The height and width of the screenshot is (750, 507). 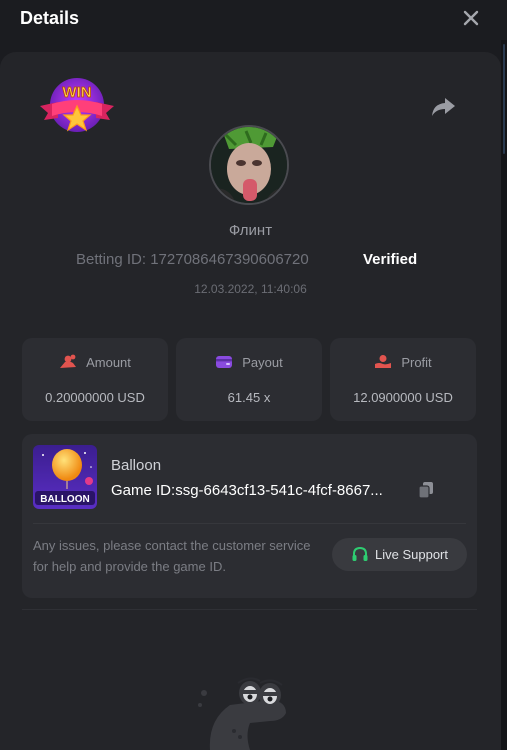 What do you see at coordinates (68, 361) in the screenshot?
I see `coins-icon` at bounding box center [68, 361].